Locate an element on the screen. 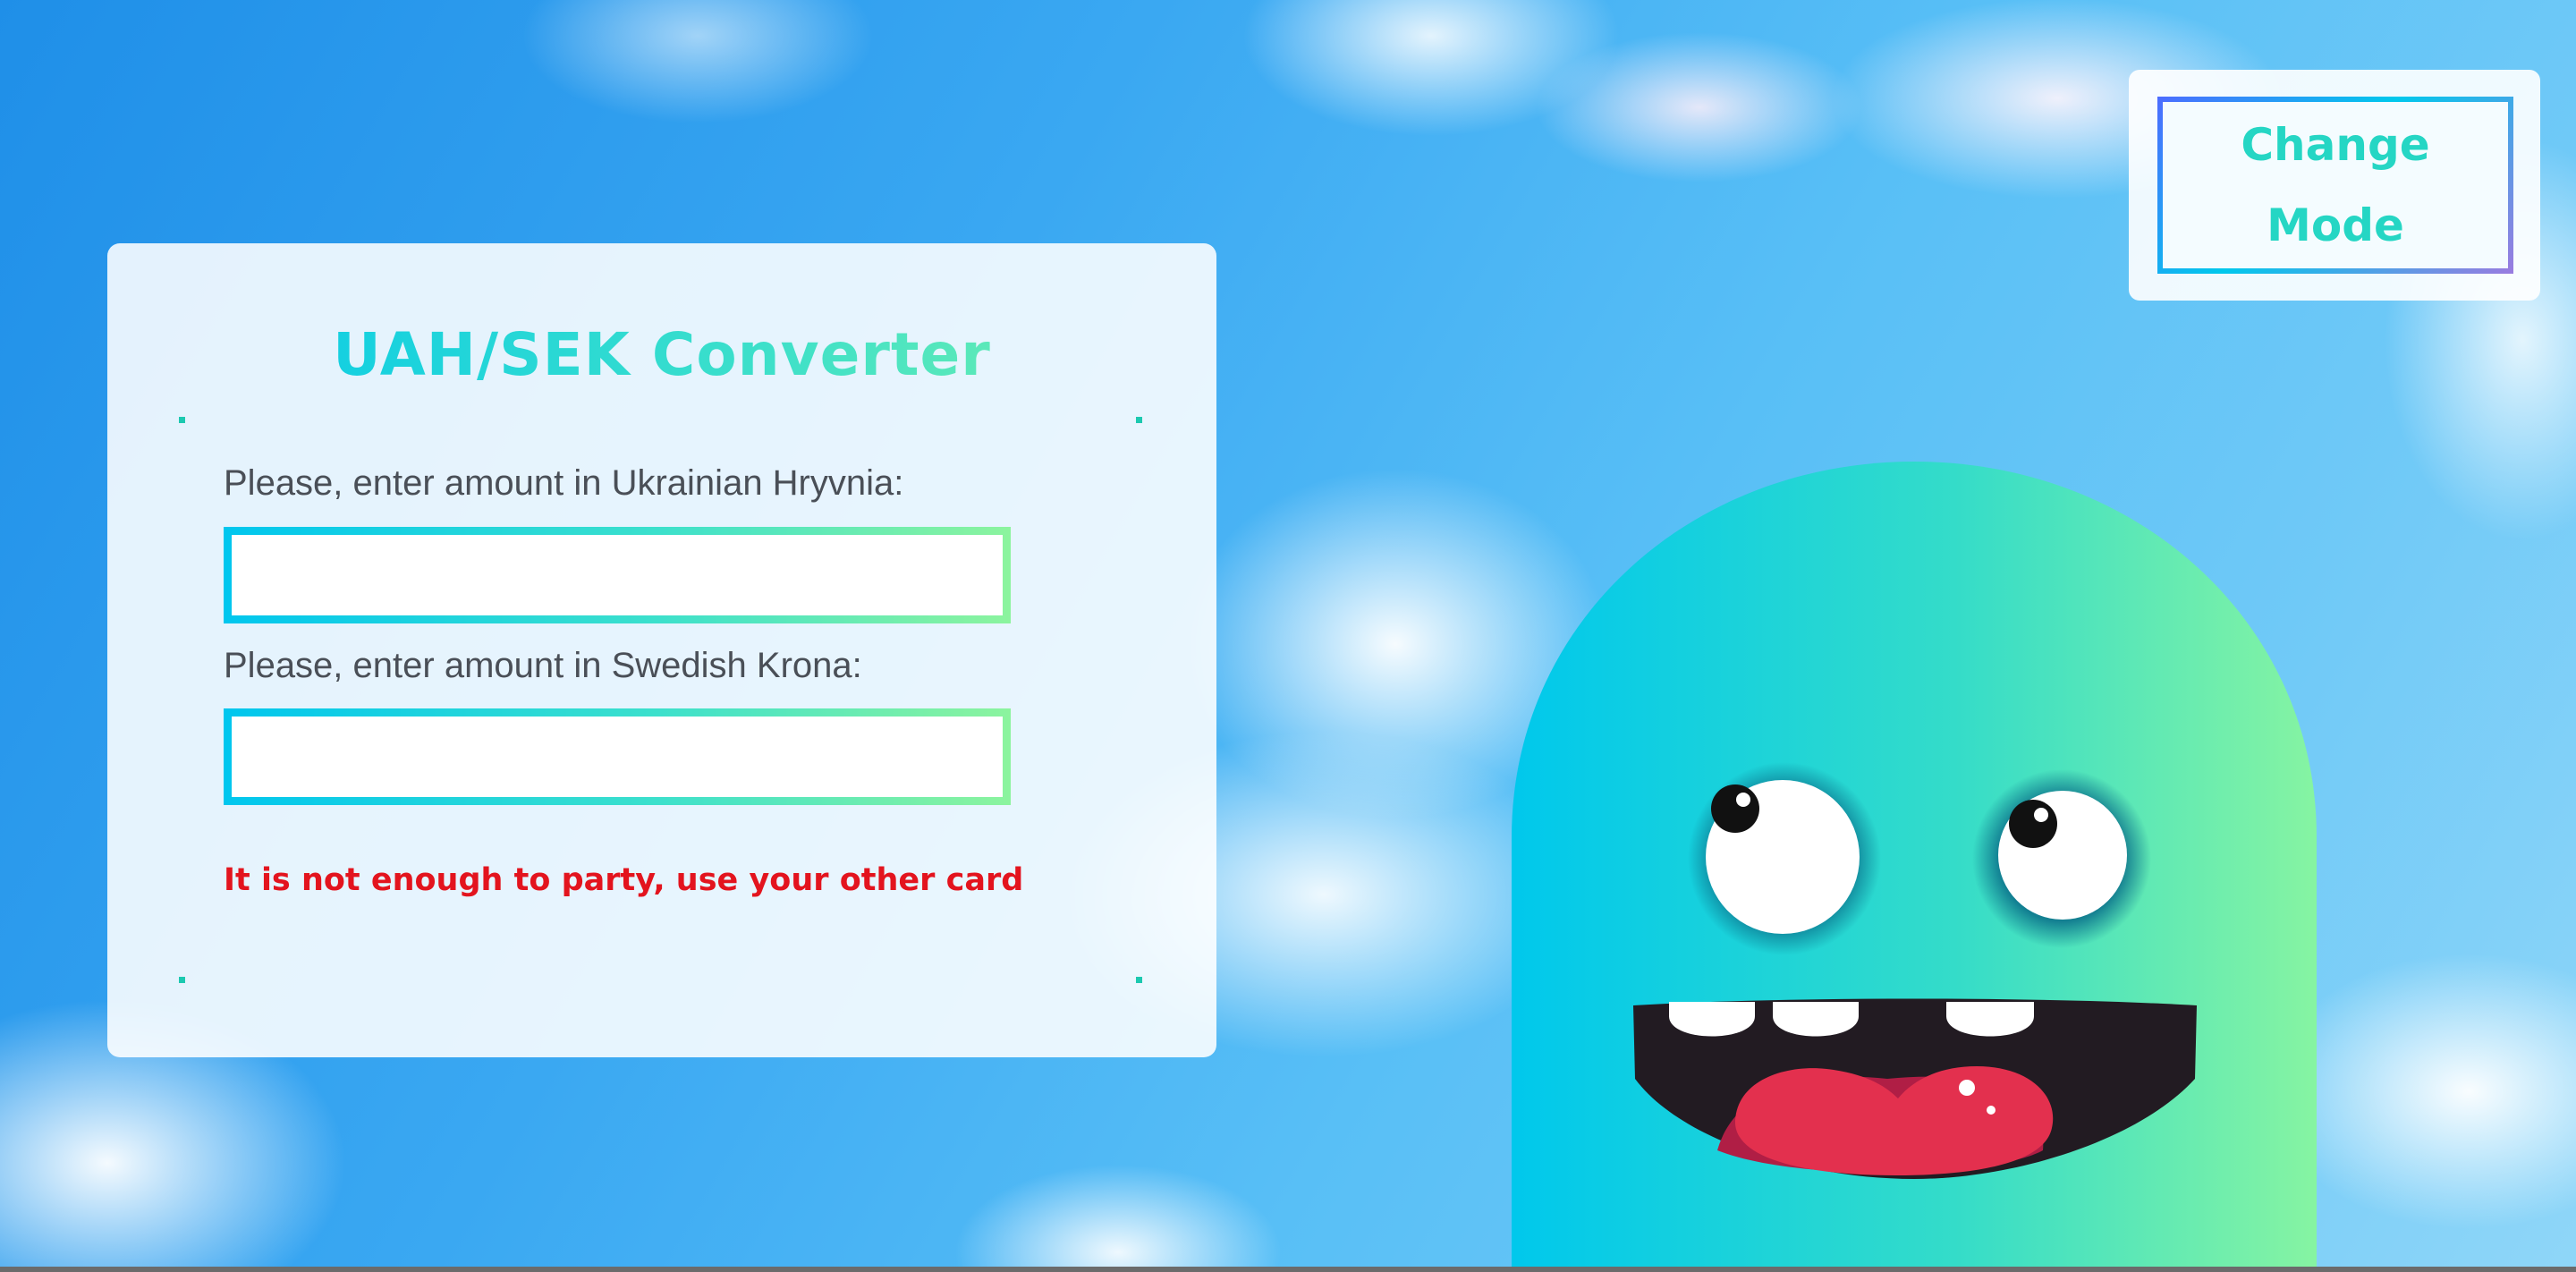 This screenshot has height=1272, width=2576. converter-title: UAH/SEK Converter is located at coordinates (661, 354).